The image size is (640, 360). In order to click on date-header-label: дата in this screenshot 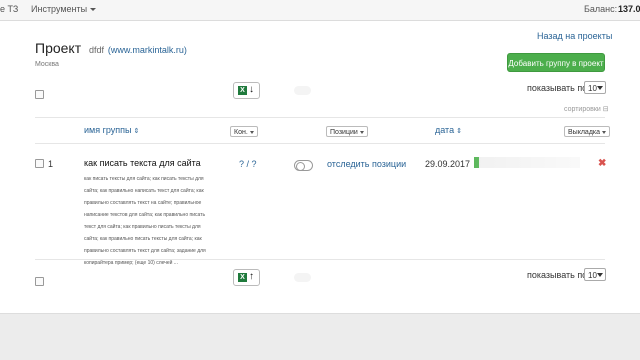, I will do `click(445, 130)`.